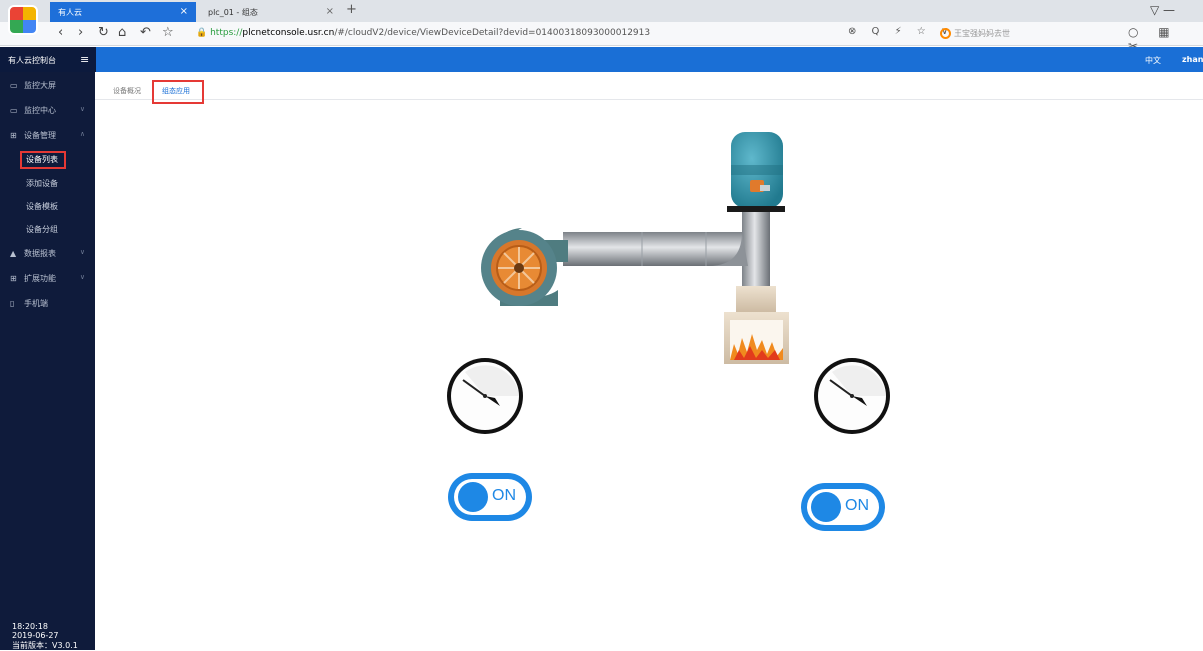 This screenshot has height=651, width=1203. What do you see at coordinates (524, 267) in the screenshot?
I see `blower-fan` at bounding box center [524, 267].